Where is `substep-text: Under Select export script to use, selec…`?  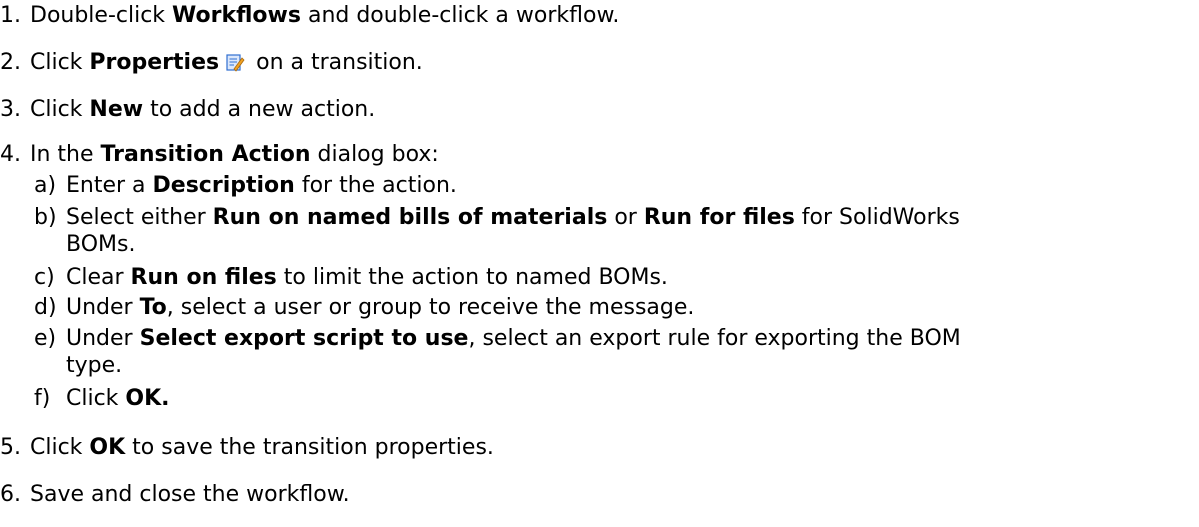 substep-text: Under Select export script to use, selec… is located at coordinates (513, 338).